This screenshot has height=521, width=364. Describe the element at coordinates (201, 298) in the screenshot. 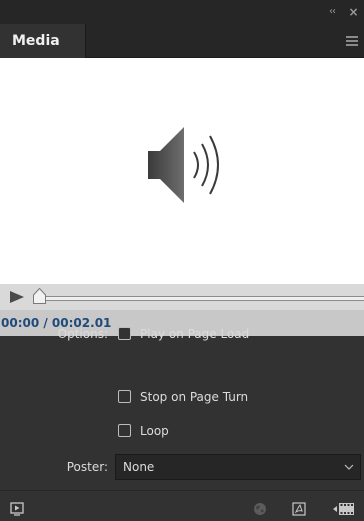

I see `seek-track` at that location.